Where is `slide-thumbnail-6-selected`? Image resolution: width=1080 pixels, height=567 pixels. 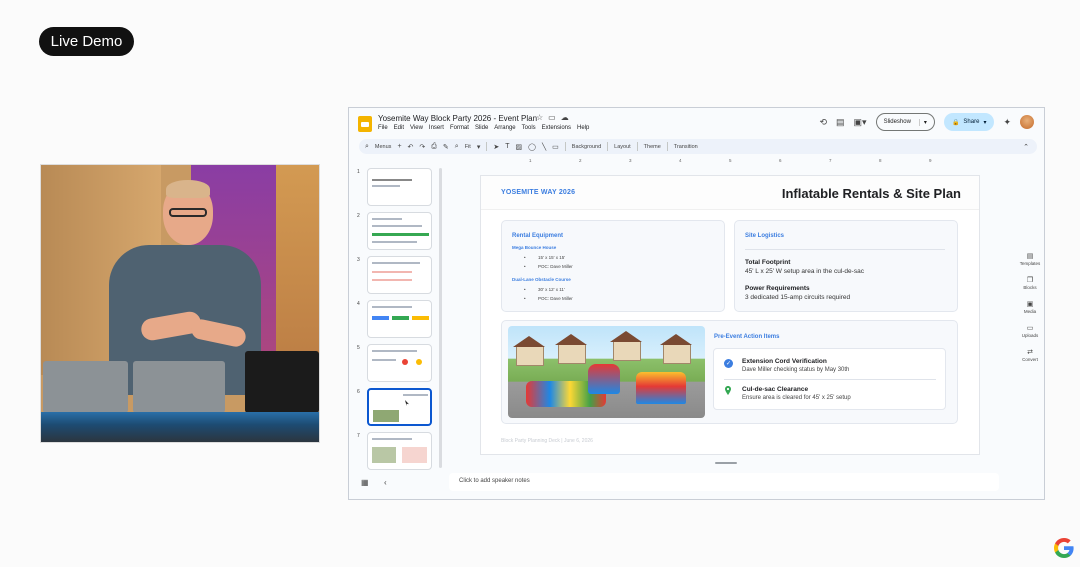 slide-thumbnail-6-selected is located at coordinates (399, 407).